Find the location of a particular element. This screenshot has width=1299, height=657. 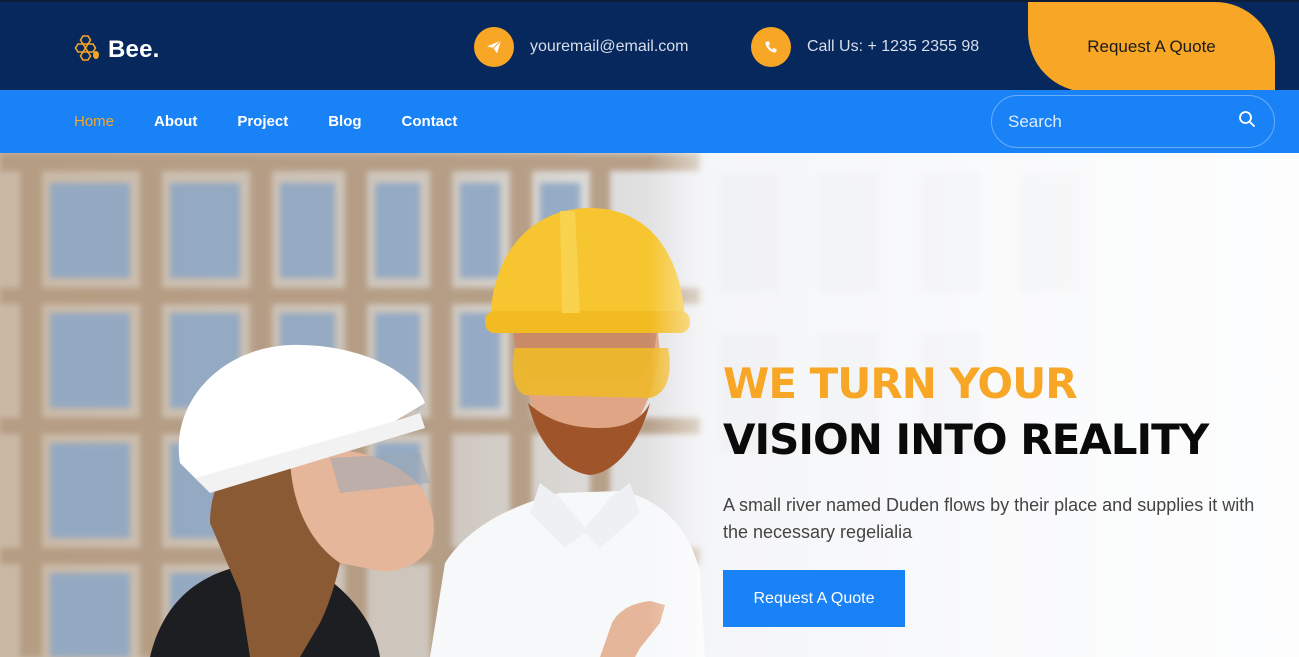

search-box is located at coordinates (1133, 121).